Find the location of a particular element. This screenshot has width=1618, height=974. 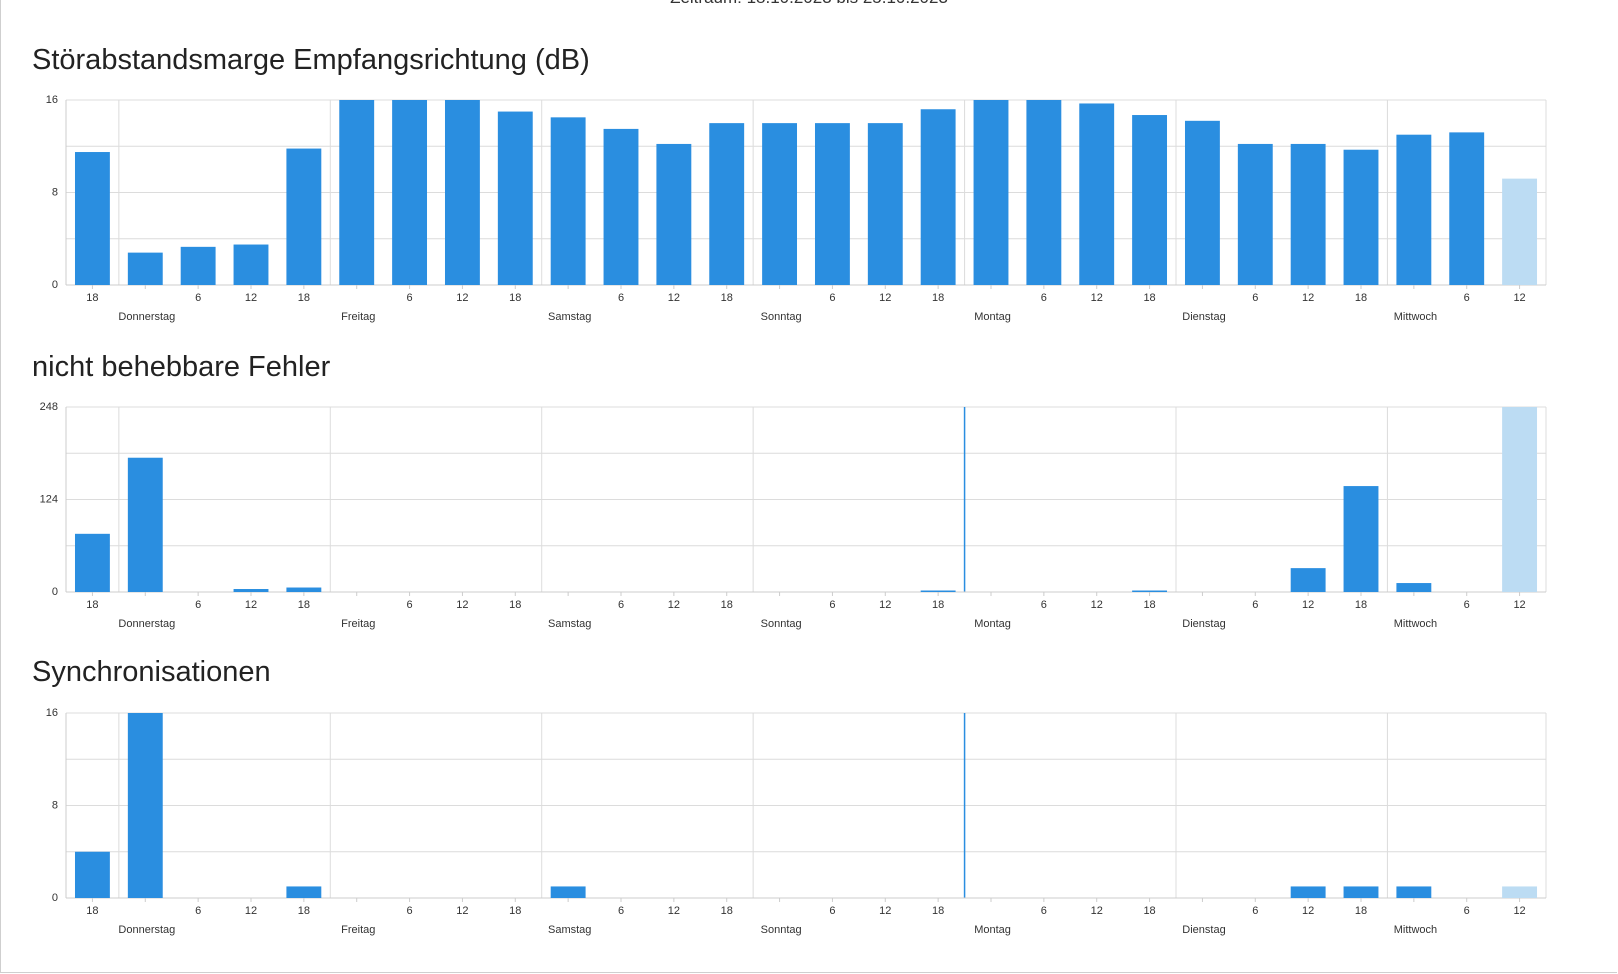

chart-title-snr: Störabstandsmarge Empfangsrichtung (dB) is located at coordinates (311, 60).